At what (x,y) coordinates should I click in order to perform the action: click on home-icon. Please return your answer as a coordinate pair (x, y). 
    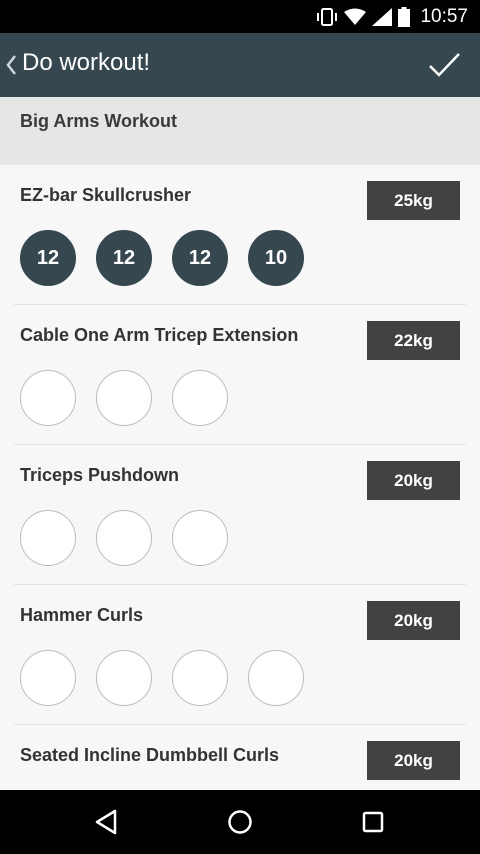
    Looking at the image, I should click on (240, 822).